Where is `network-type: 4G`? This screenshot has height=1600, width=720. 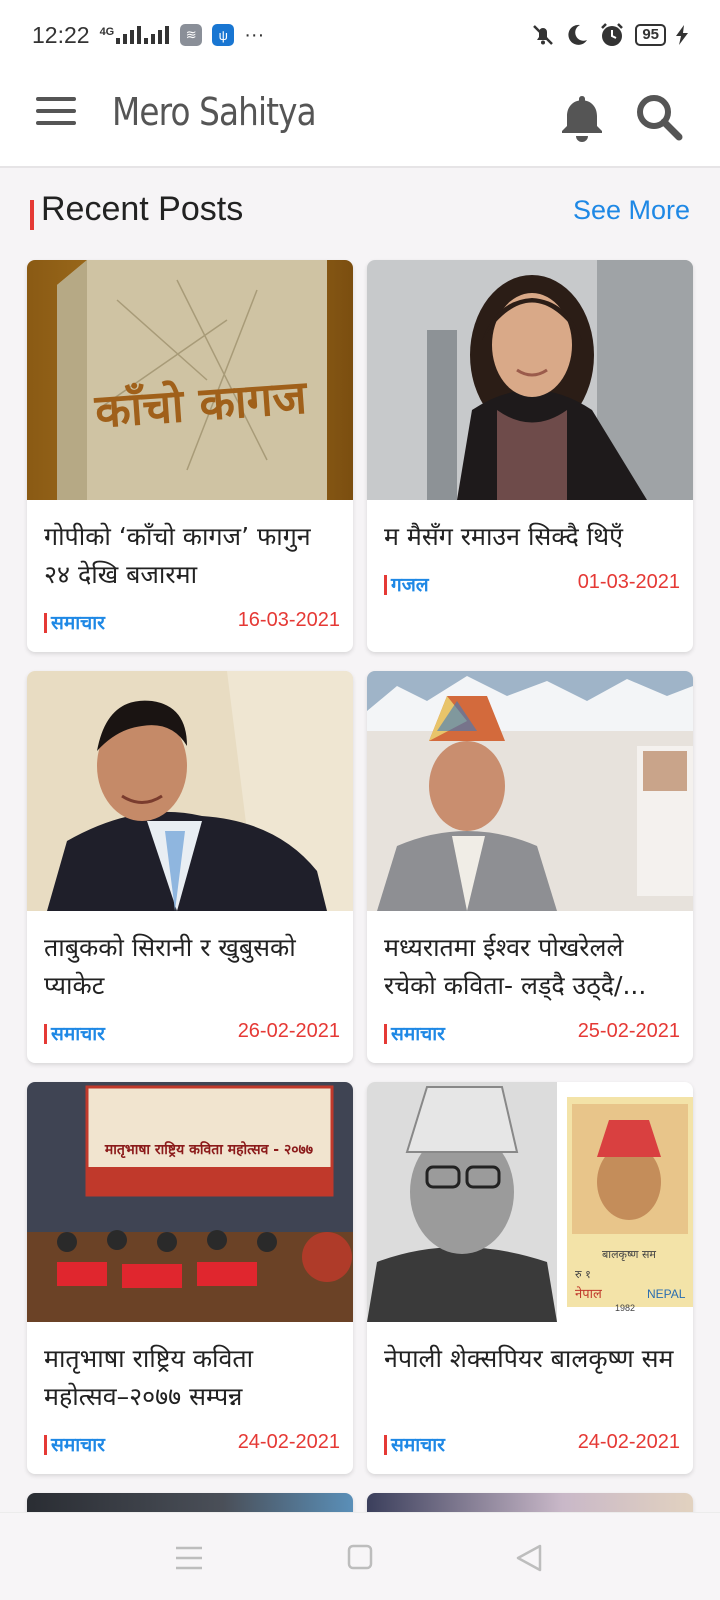 network-type: 4G is located at coordinates (107, 32).